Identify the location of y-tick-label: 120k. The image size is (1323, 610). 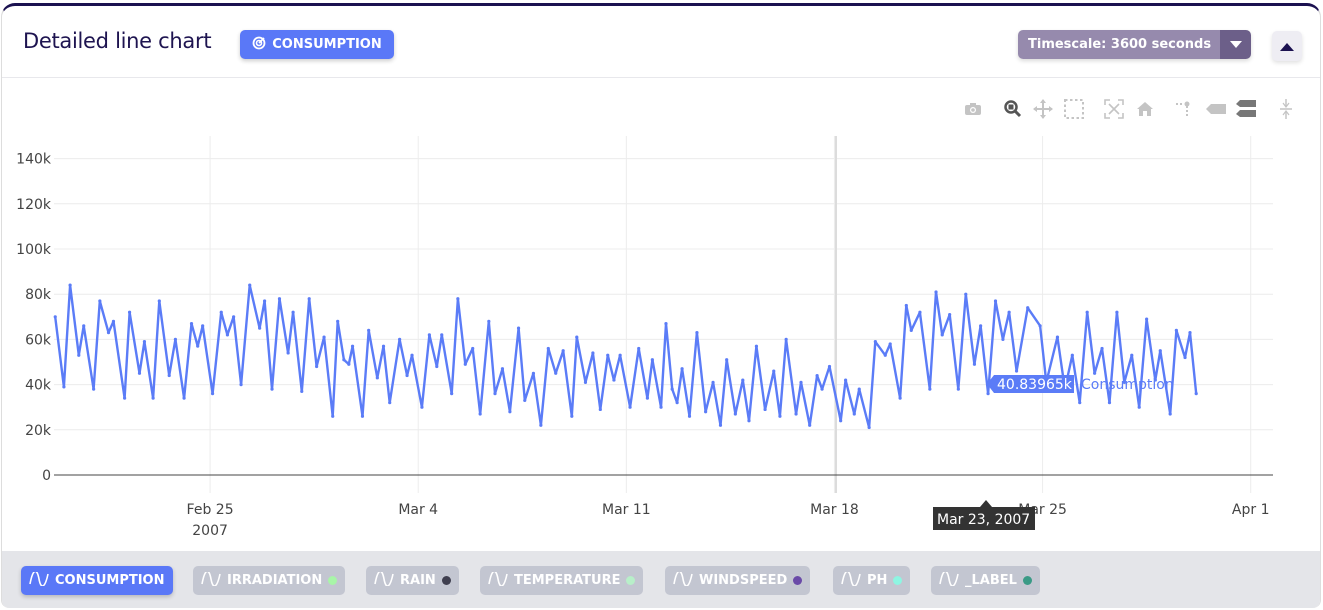
(34, 205).